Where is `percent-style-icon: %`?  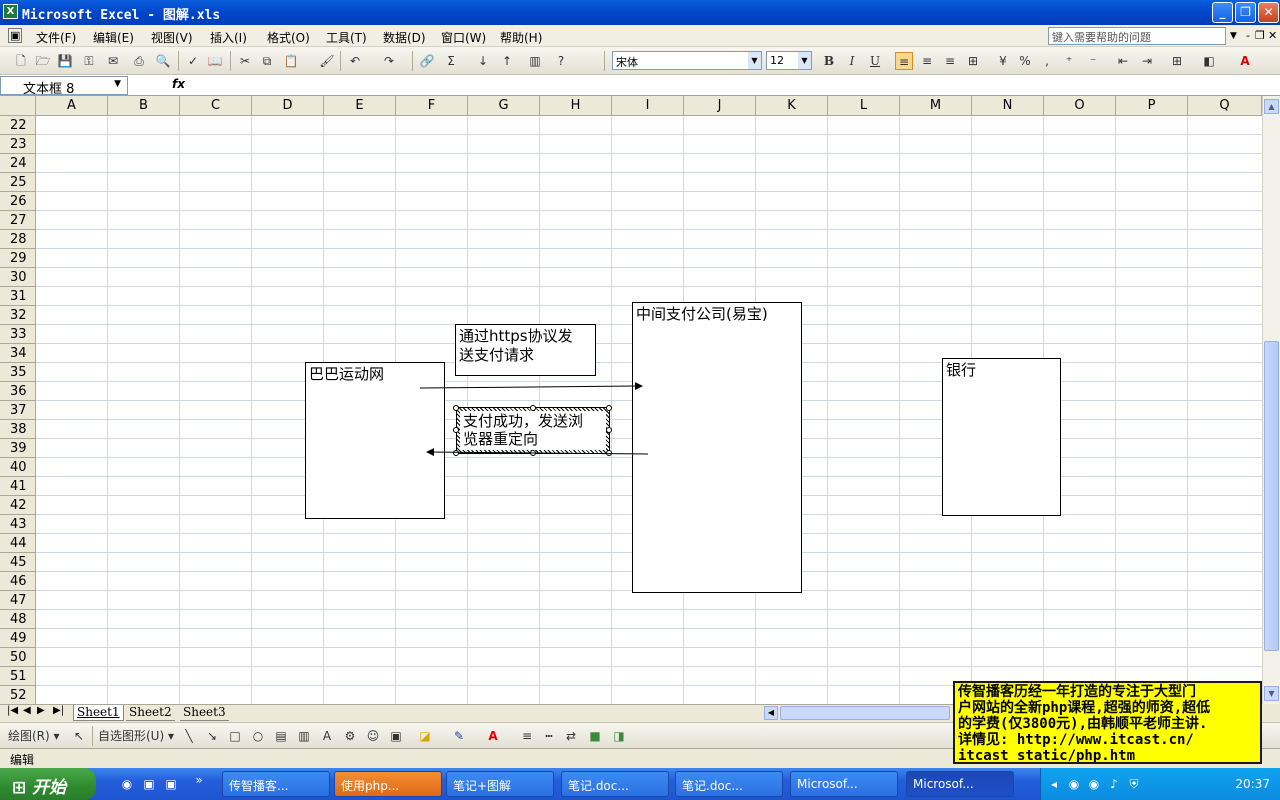 percent-style-icon: % is located at coordinates (1025, 61).